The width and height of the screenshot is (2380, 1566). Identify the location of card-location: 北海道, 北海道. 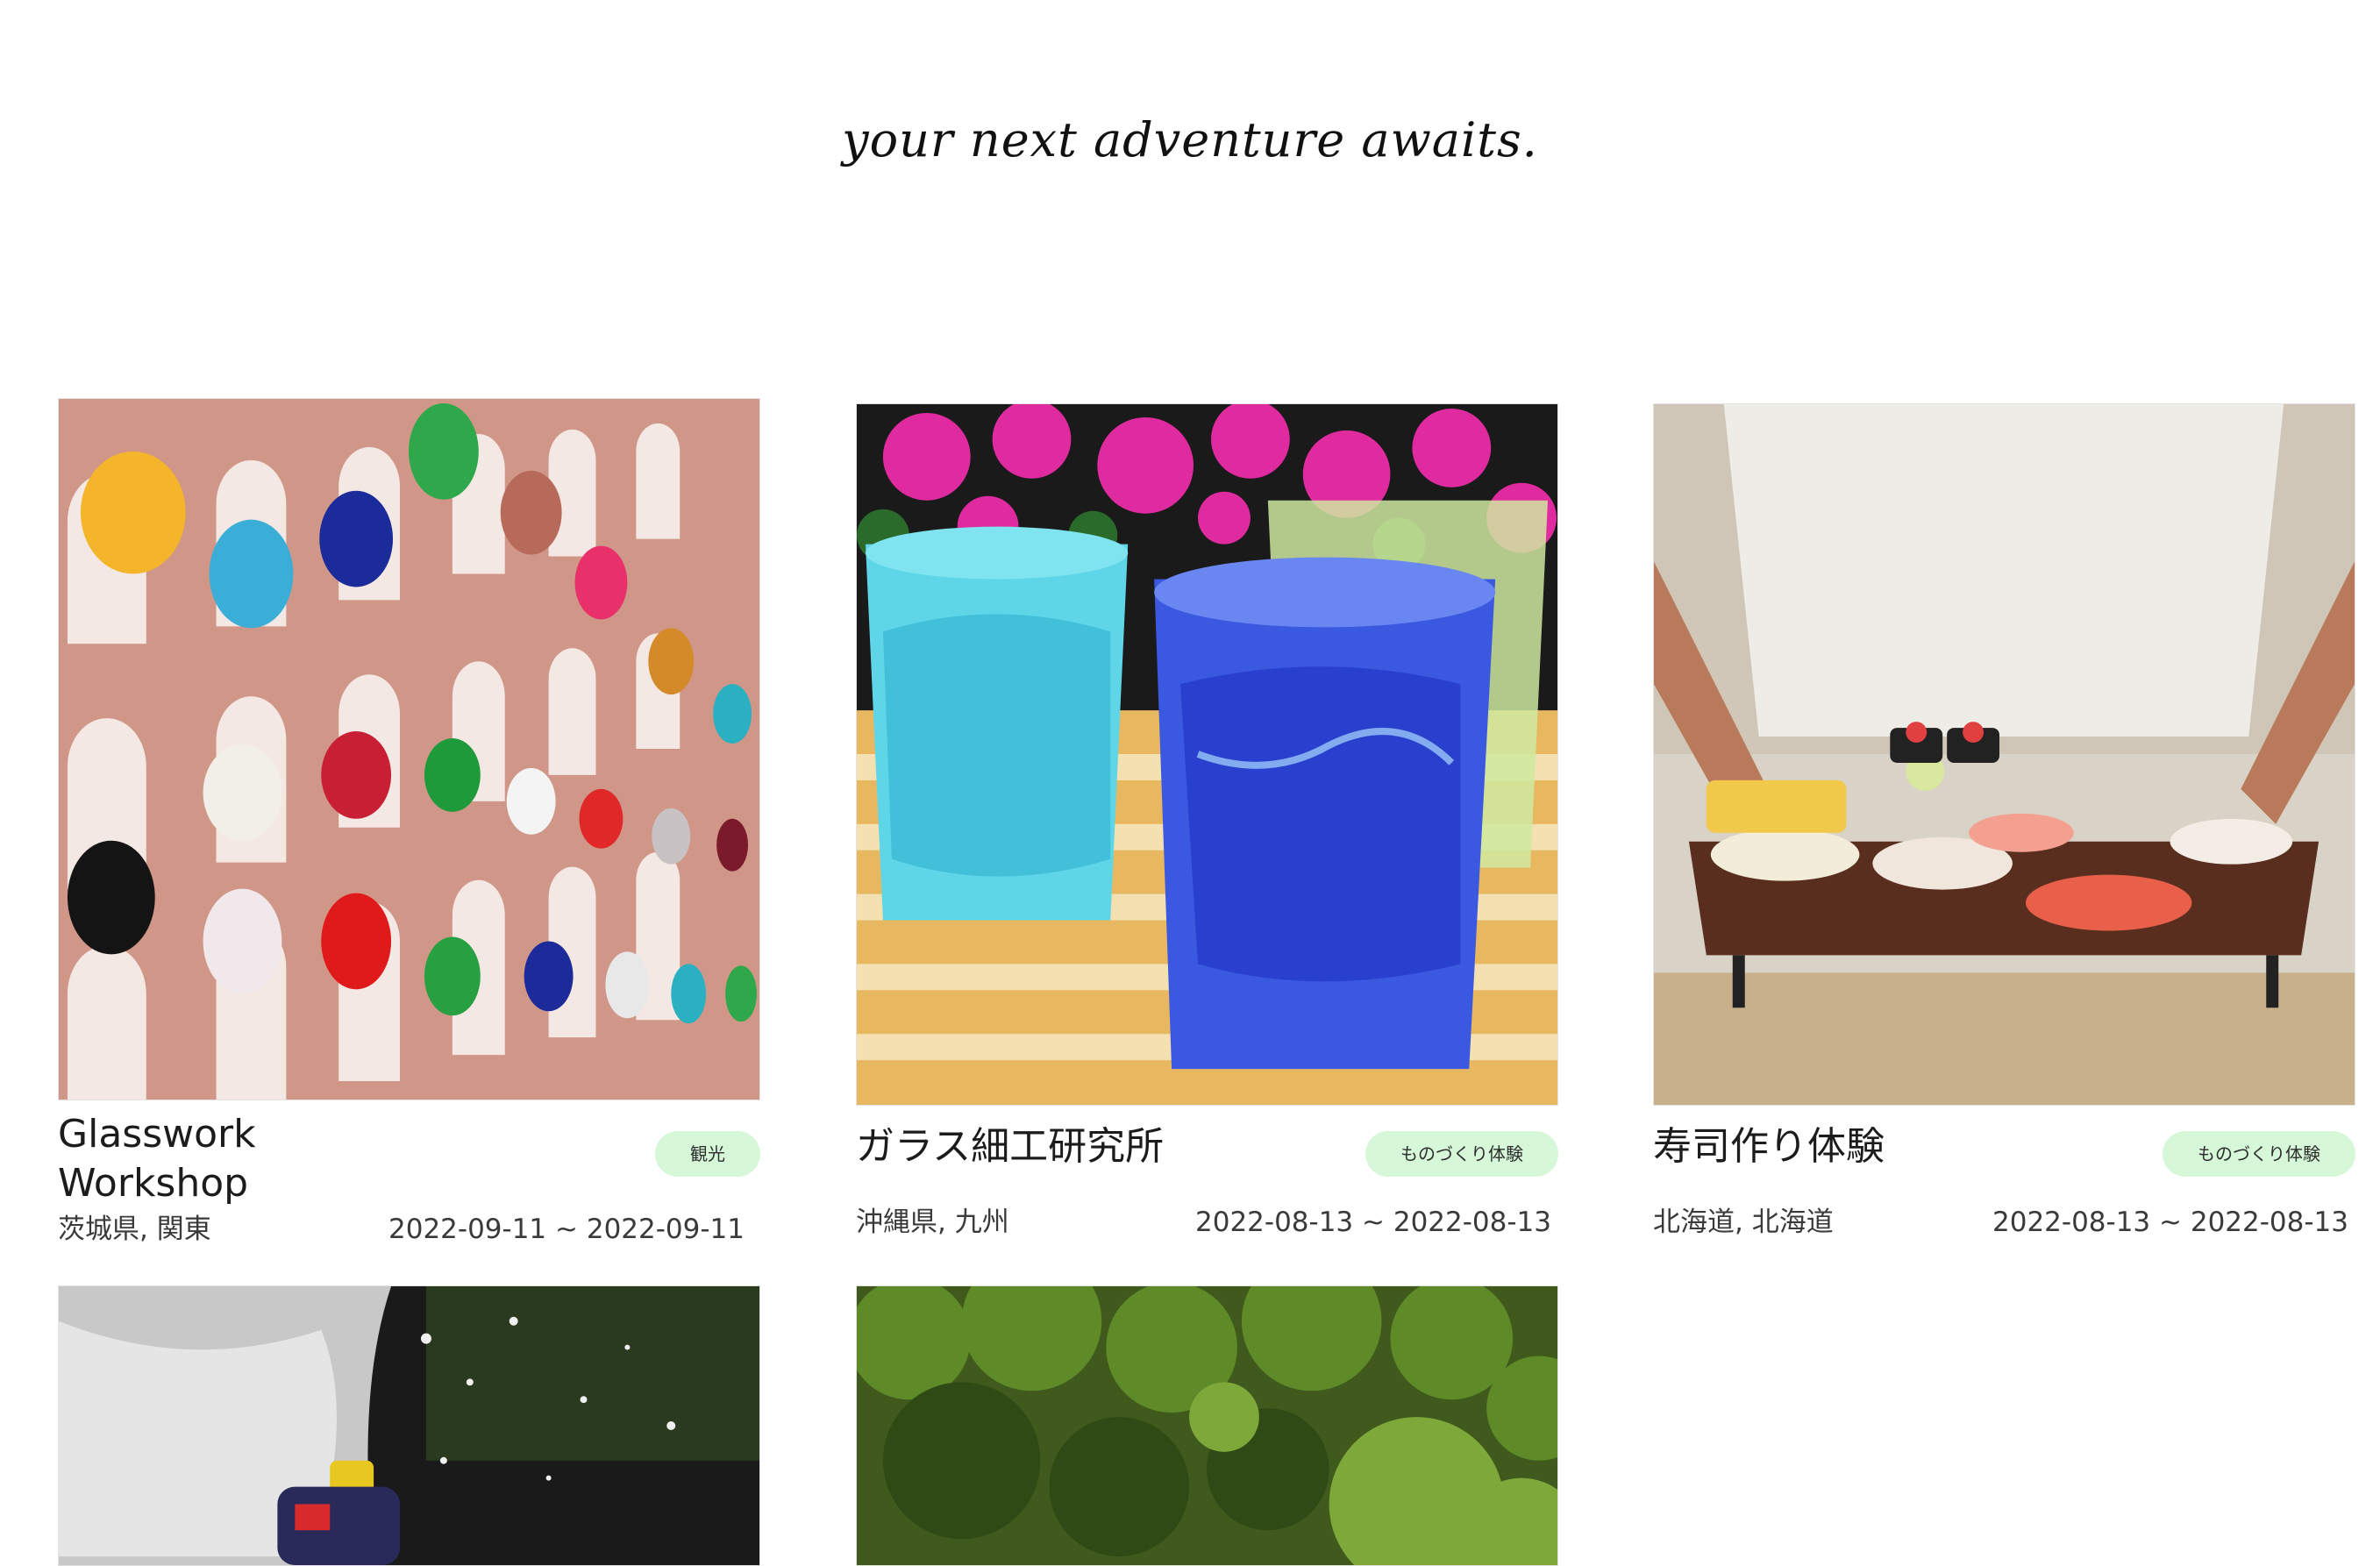
(1743, 1222).